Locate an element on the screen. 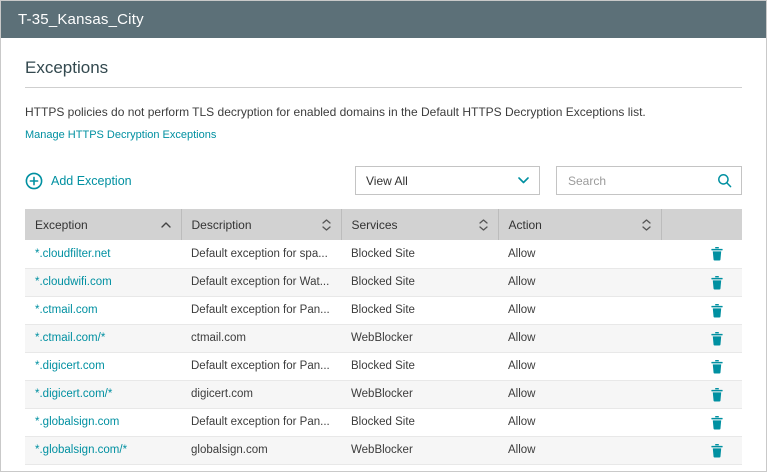  exception-link: *.digicert.com is located at coordinates (70, 366).